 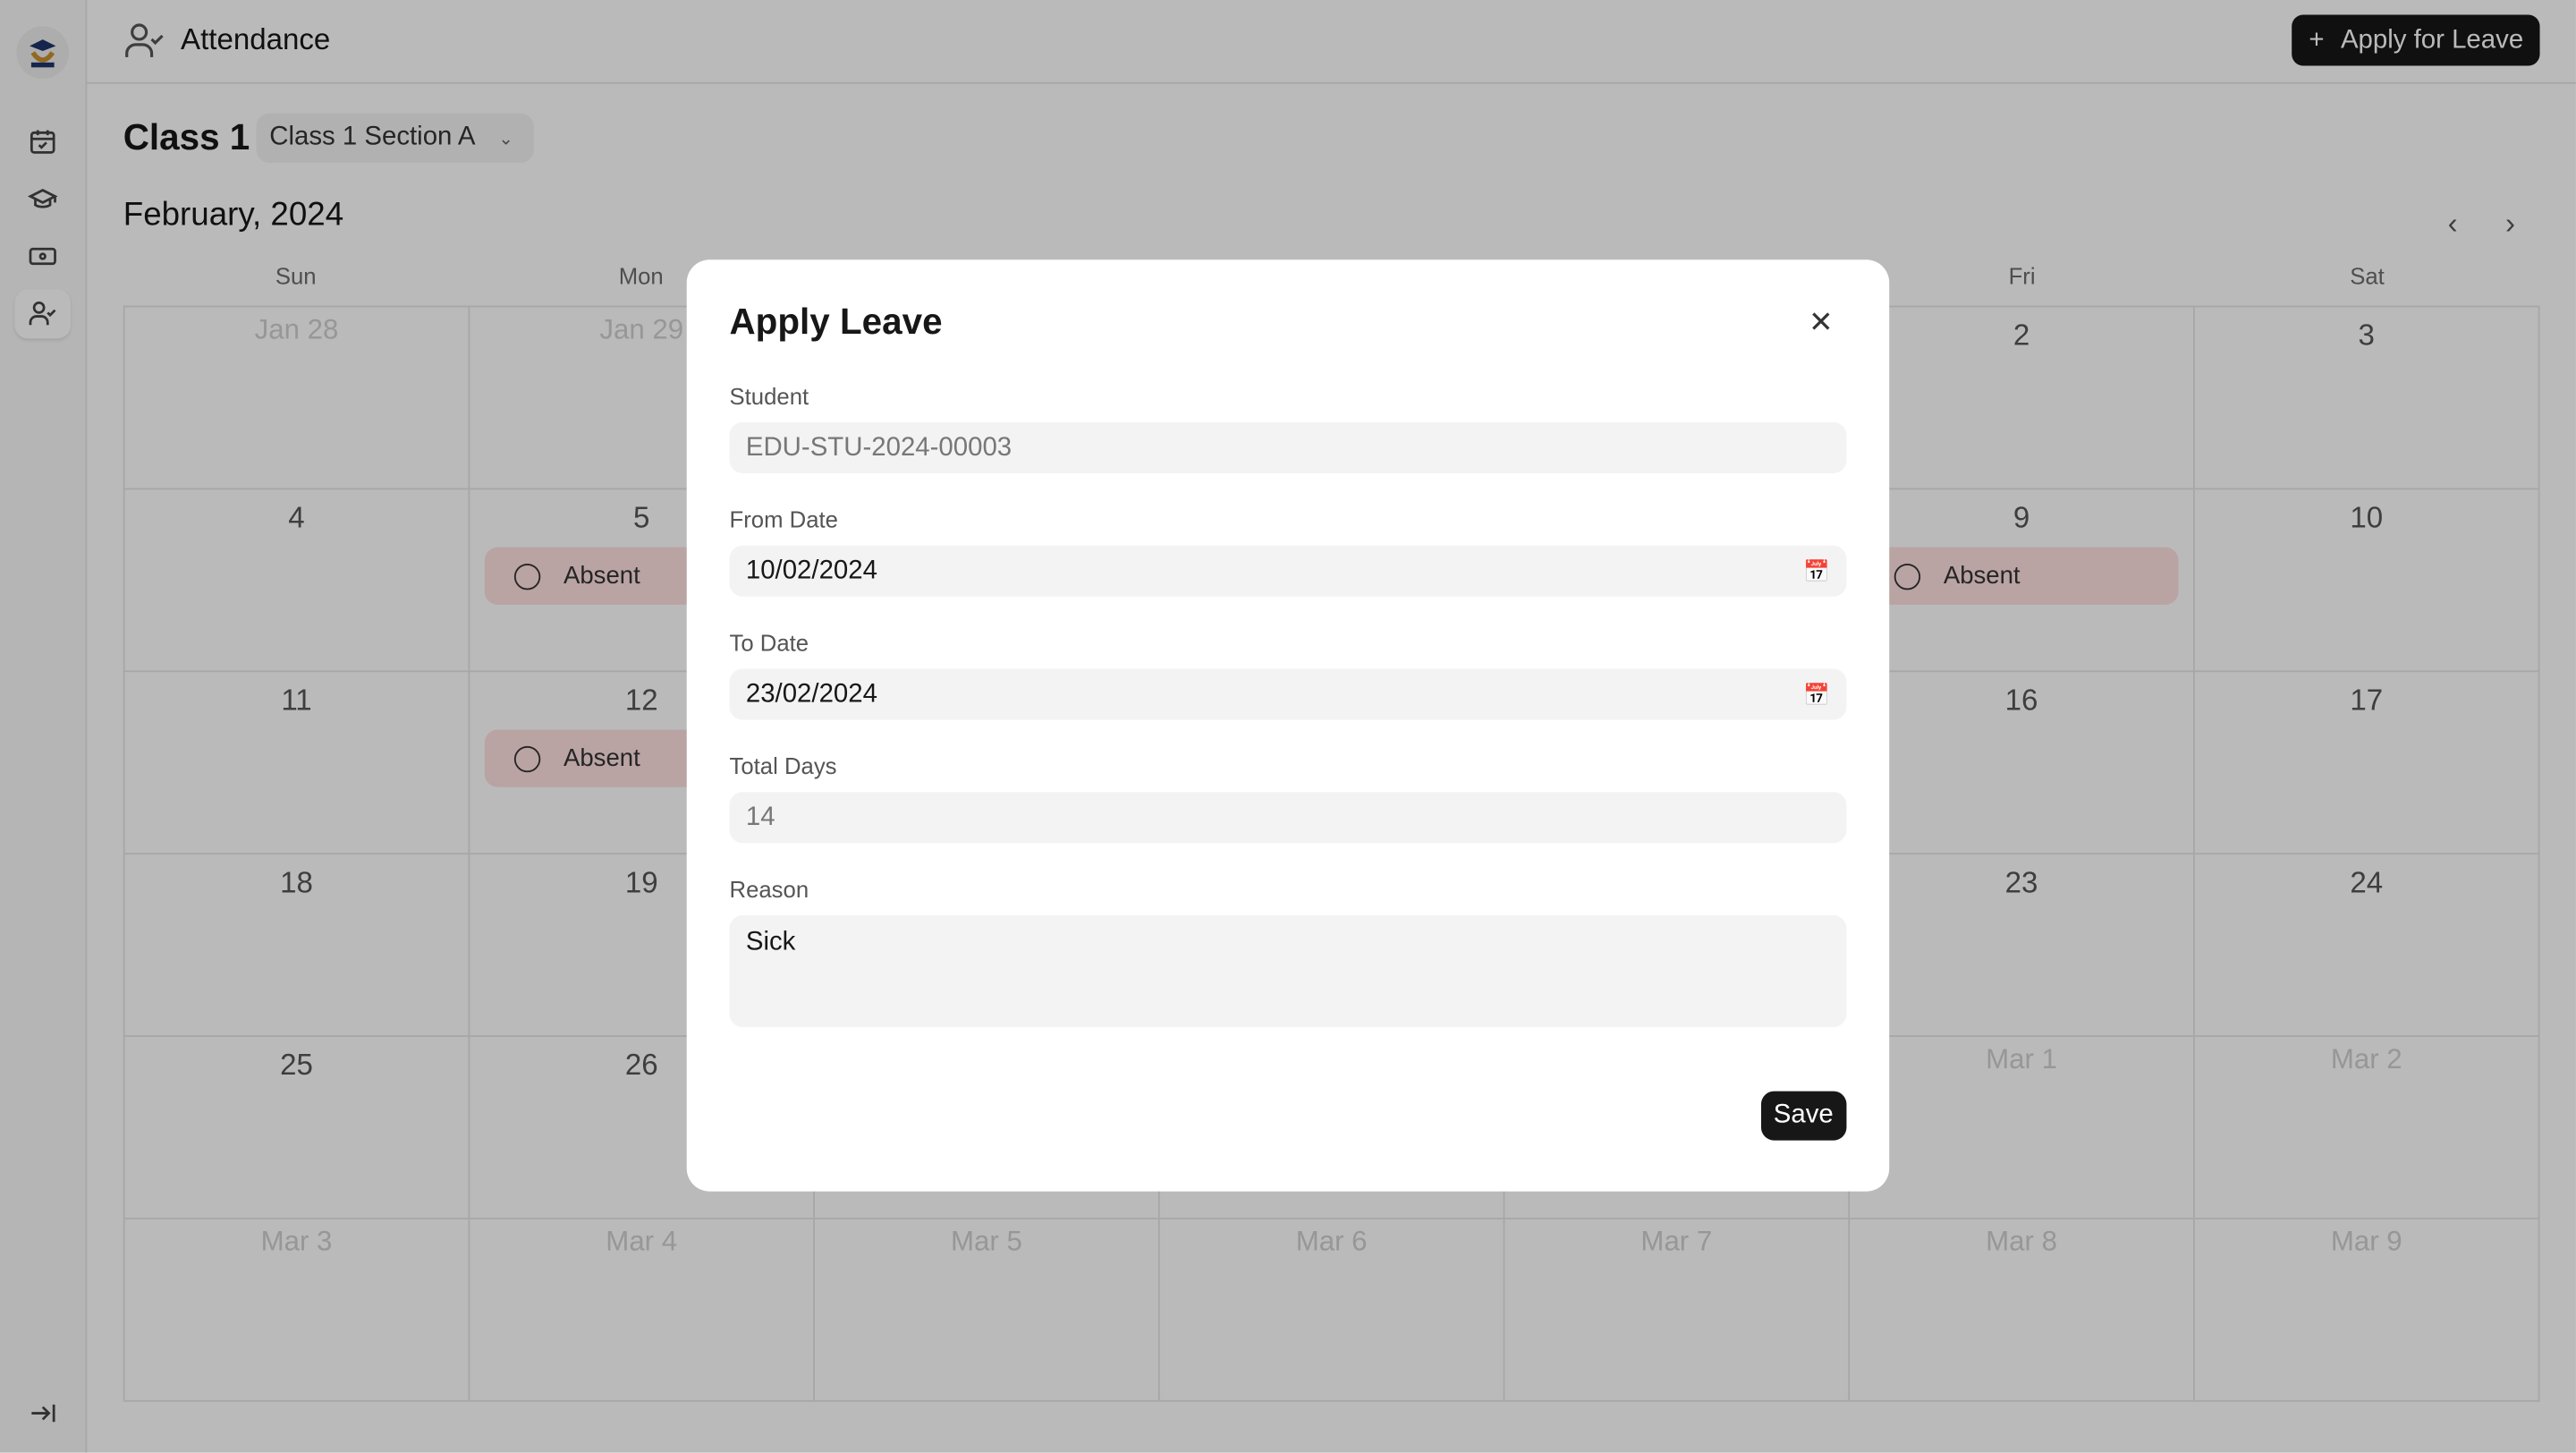 What do you see at coordinates (1288, 694) in the screenshot?
I see `to-date-field: 23/02/2024 📅` at bounding box center [1288, 694].